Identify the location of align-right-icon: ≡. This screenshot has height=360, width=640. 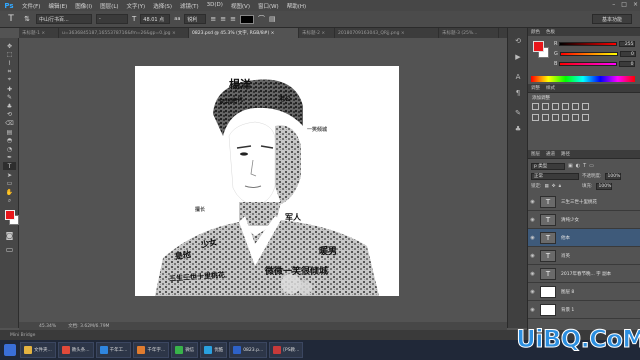
(233, 19).